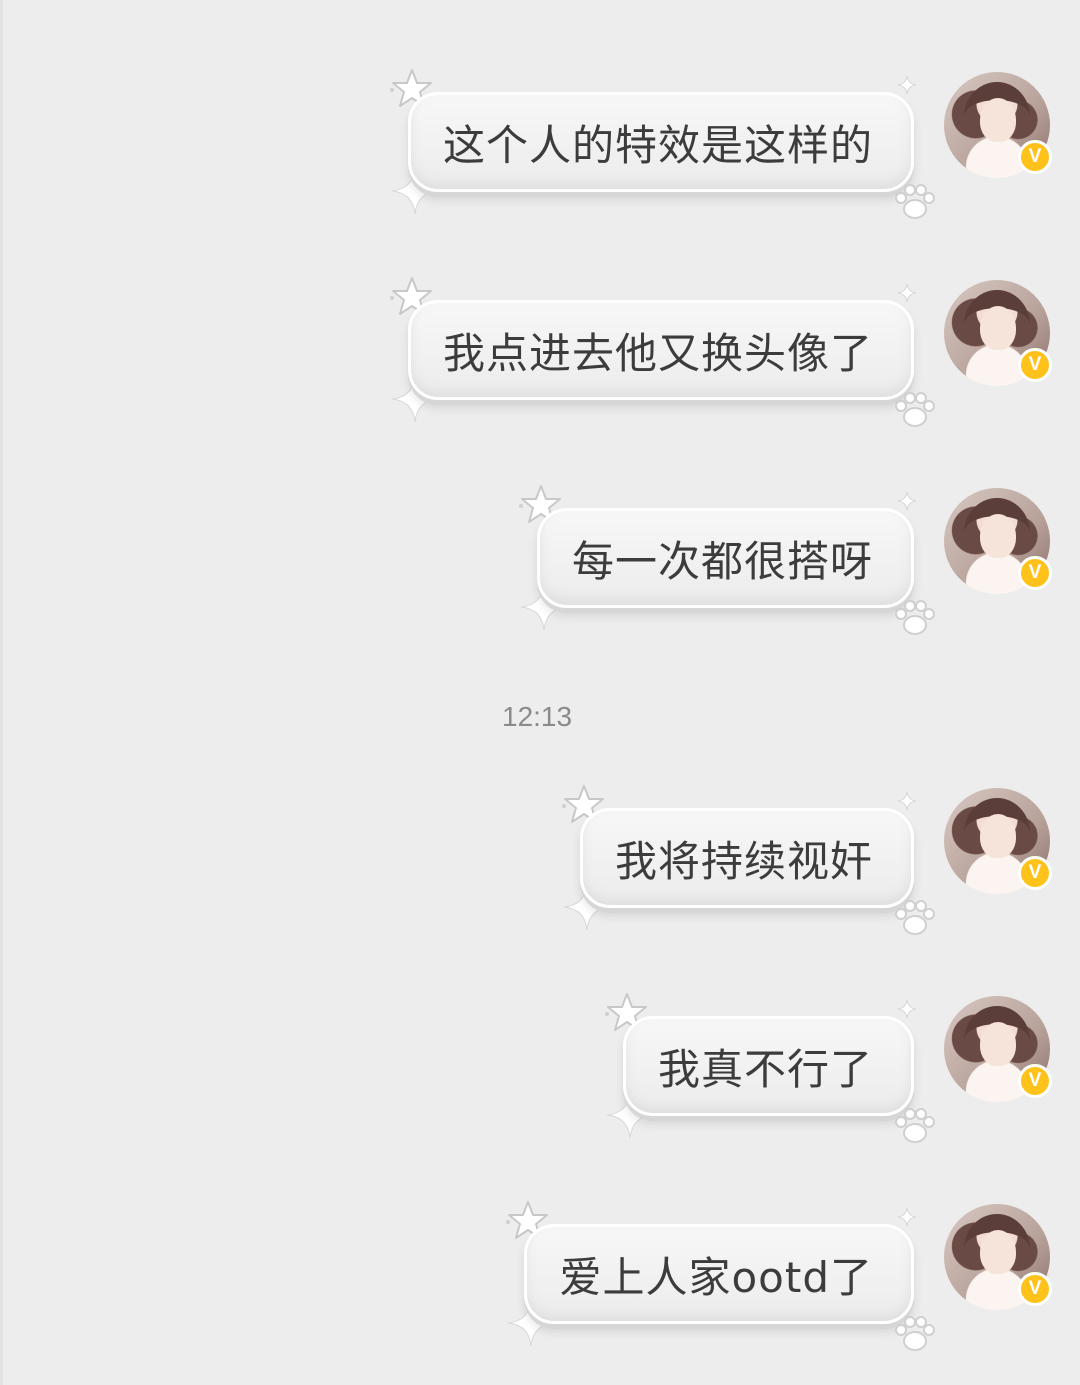 The image size is (1080, 1385). Describe the element at coordinates (743, 861) in the screenshot. I see `message-text: 我将持续视奸` at that location.